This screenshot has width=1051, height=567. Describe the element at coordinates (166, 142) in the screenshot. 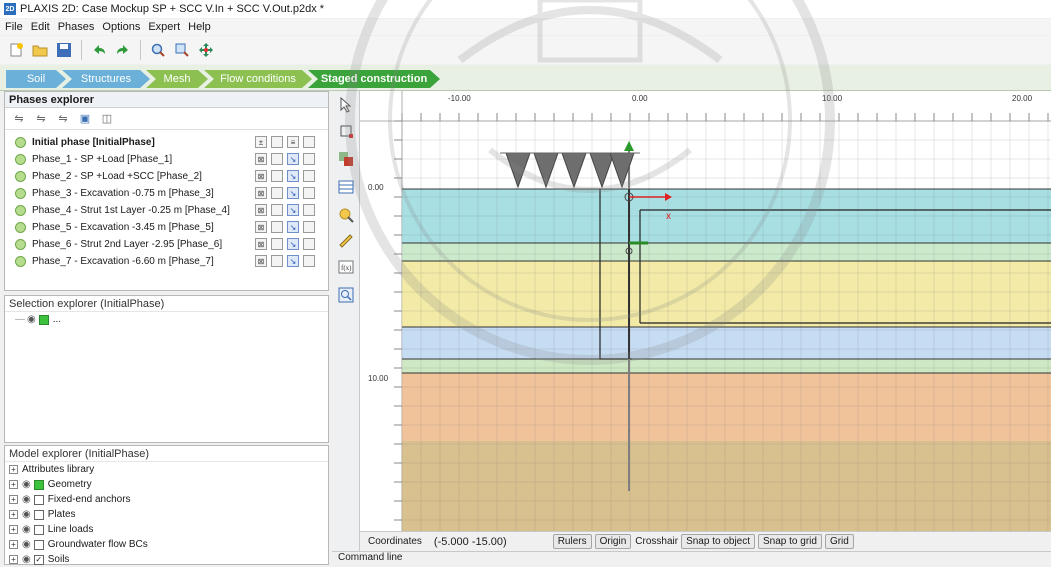

I see `phase-row: Initial phase [InitialPhase] ± ≡` at that location.